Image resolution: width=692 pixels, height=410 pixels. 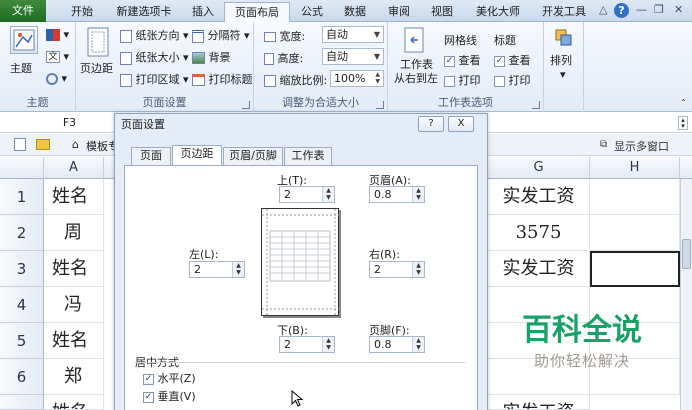 I want to click on margins-button: 页边距, so click(x=96, y=68).